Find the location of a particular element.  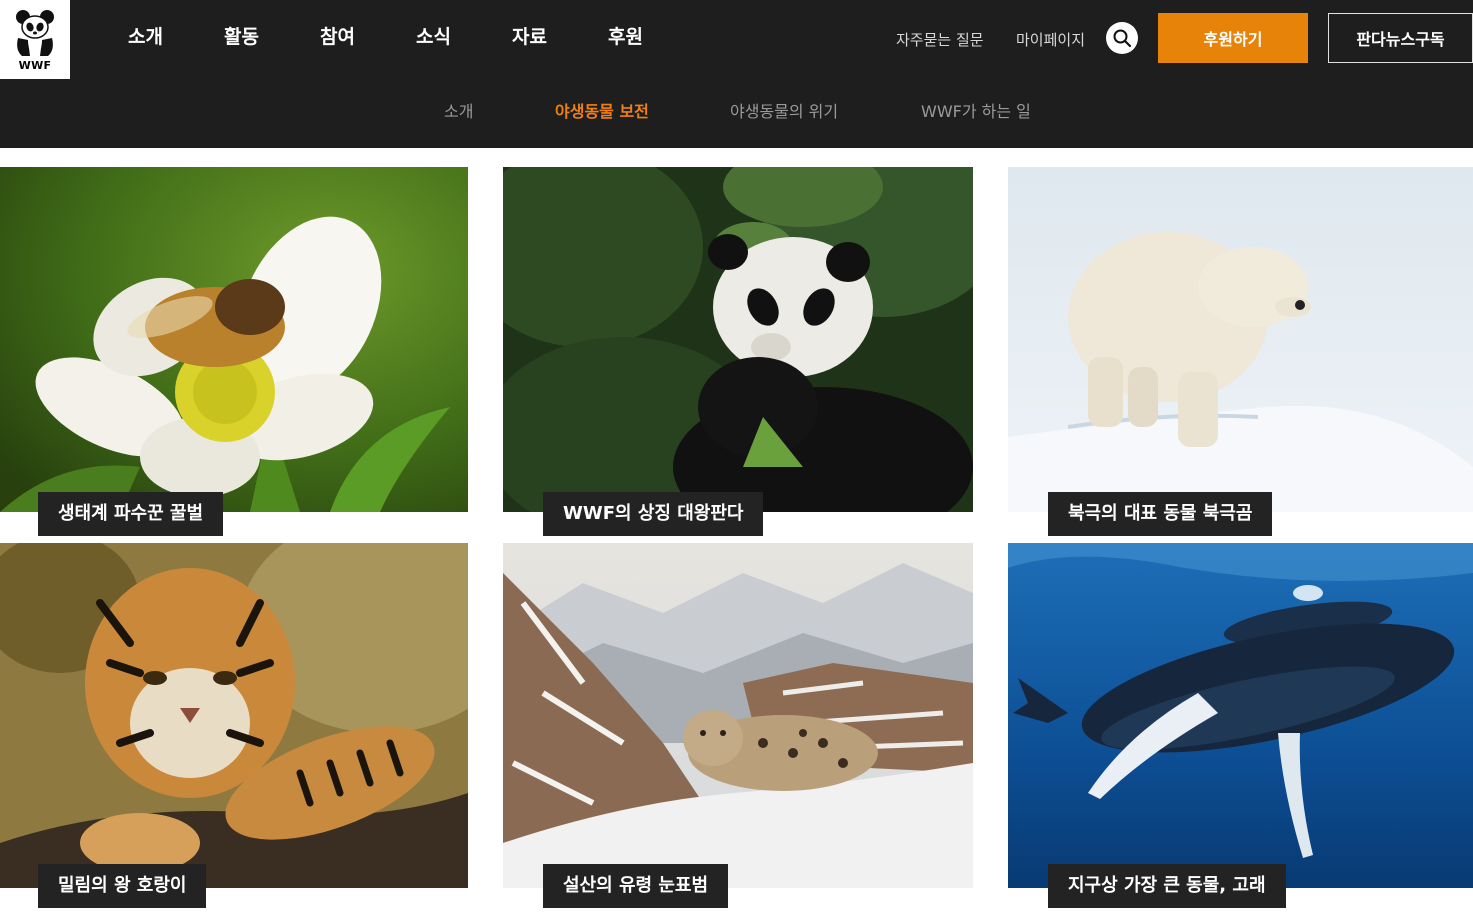

main-nav-item-participate: 참여 is located at coordinates (368, 37).